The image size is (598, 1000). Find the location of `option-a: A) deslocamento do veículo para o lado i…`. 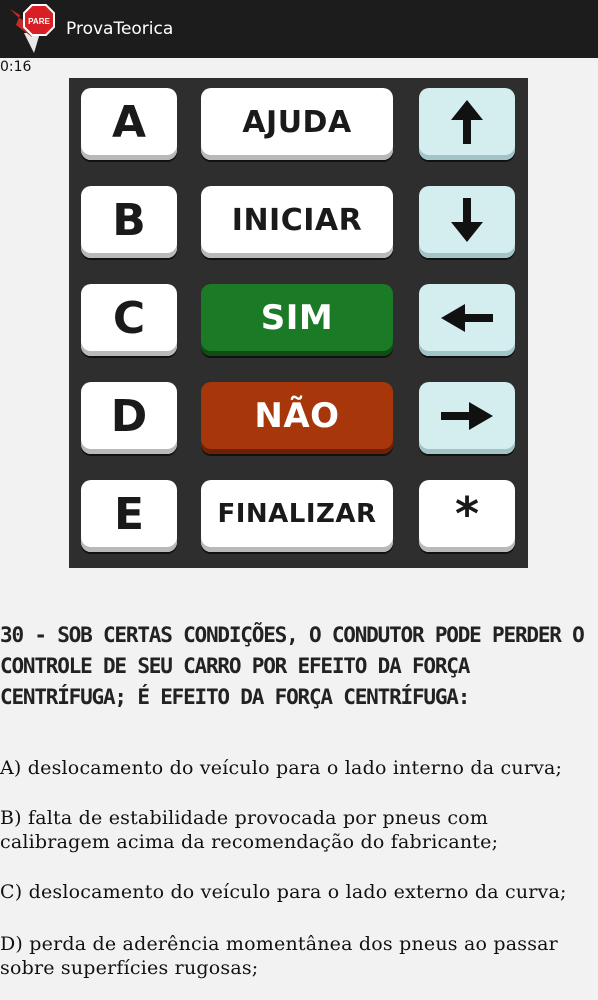

option-a: A) deslocamento do veículo para o lado i… is located at coordinates (299, 768).